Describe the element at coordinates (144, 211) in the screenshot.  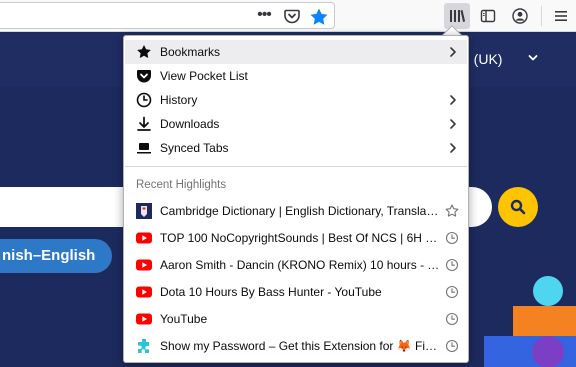
I see `cambridge-favicon-icon` at that location.